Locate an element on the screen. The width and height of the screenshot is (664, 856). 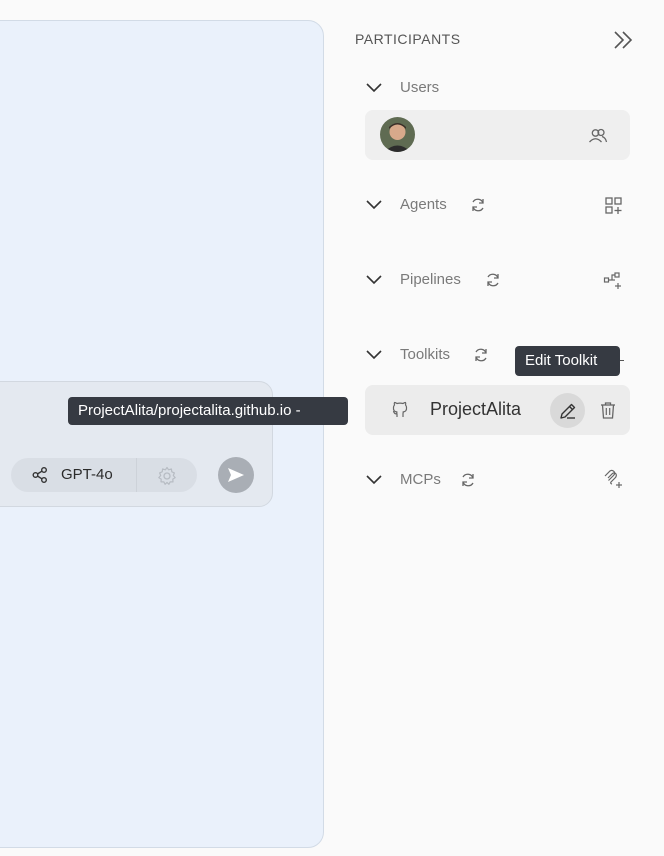
avatar-photo is located at coordinates (397, 134).